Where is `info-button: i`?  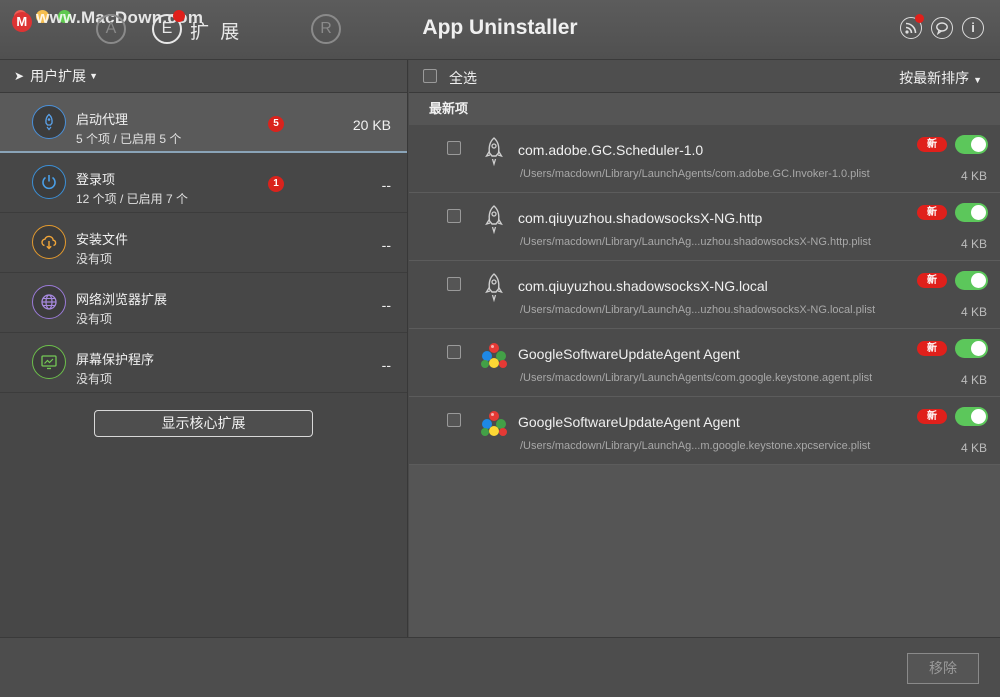 info-button: i is located at coordinates (973, 28).